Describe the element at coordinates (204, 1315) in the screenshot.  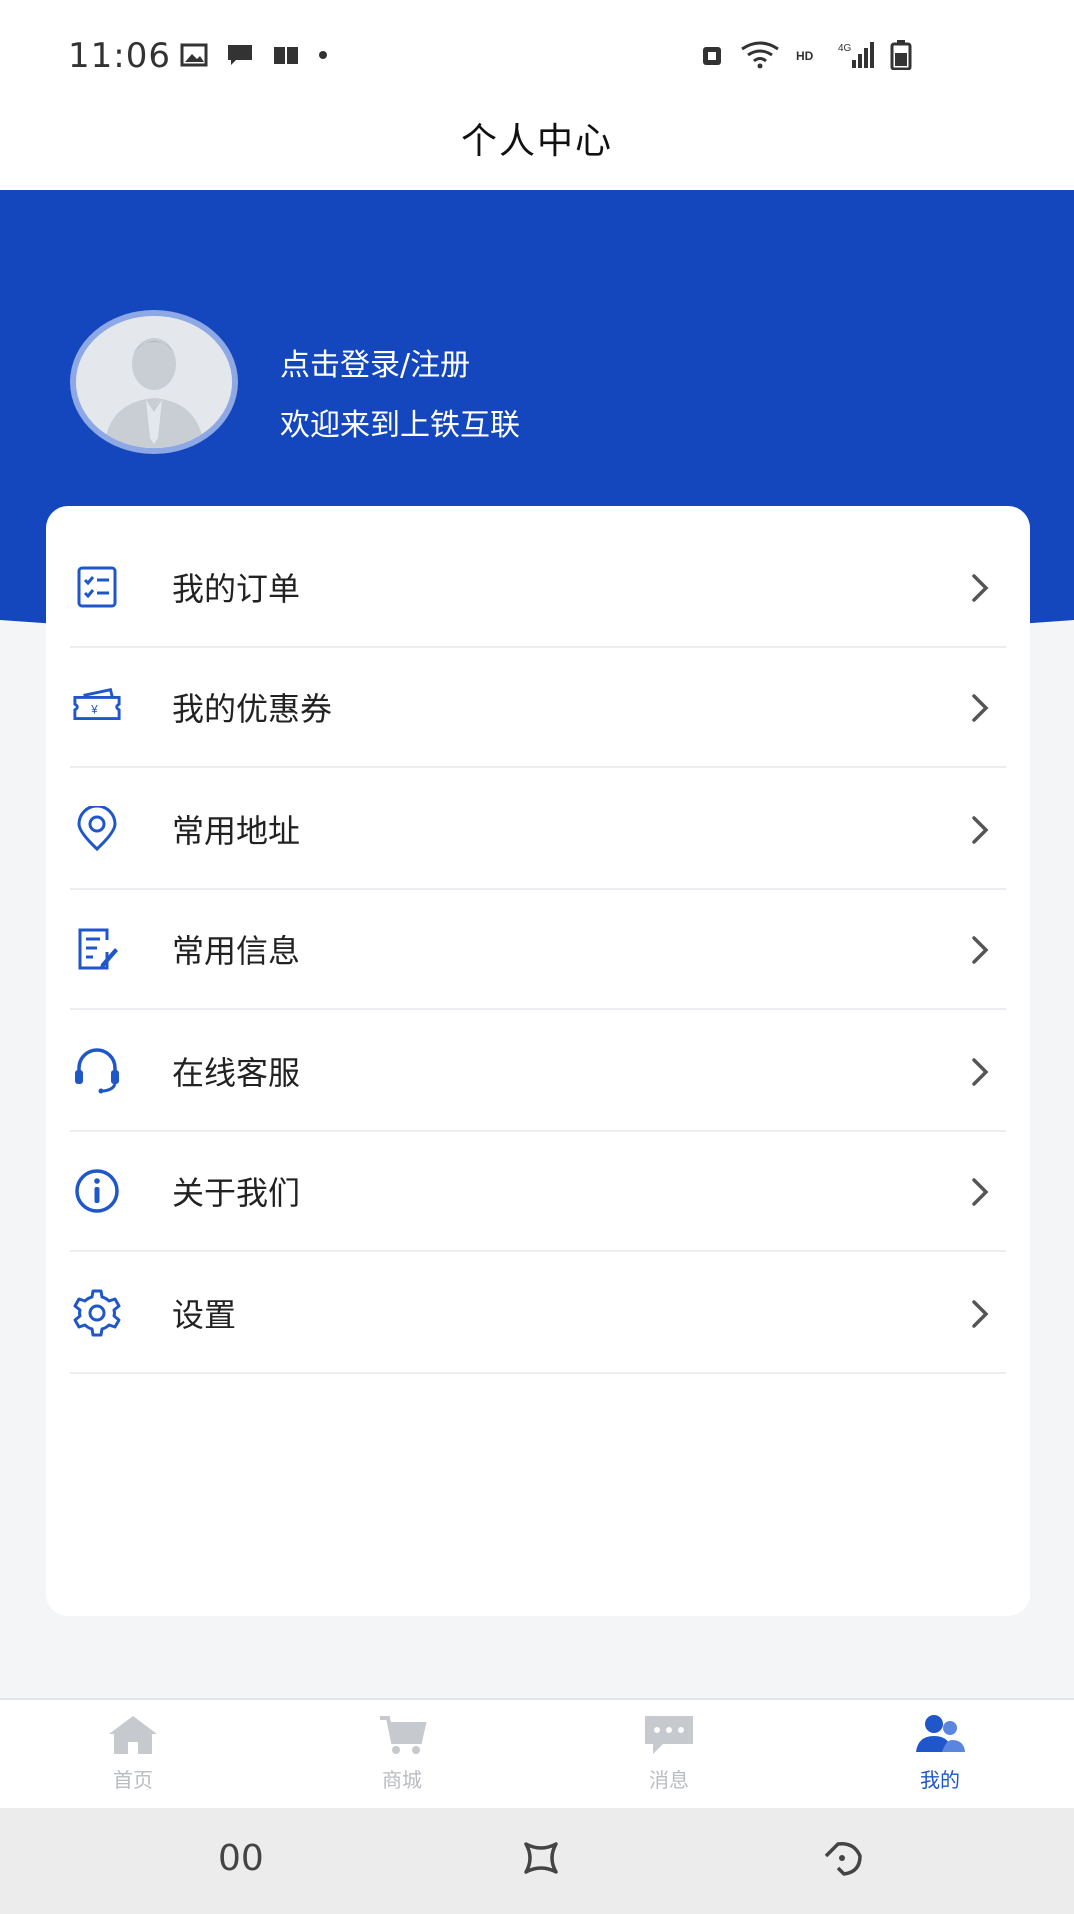
I see `menu-item-label: 设置` at that location.